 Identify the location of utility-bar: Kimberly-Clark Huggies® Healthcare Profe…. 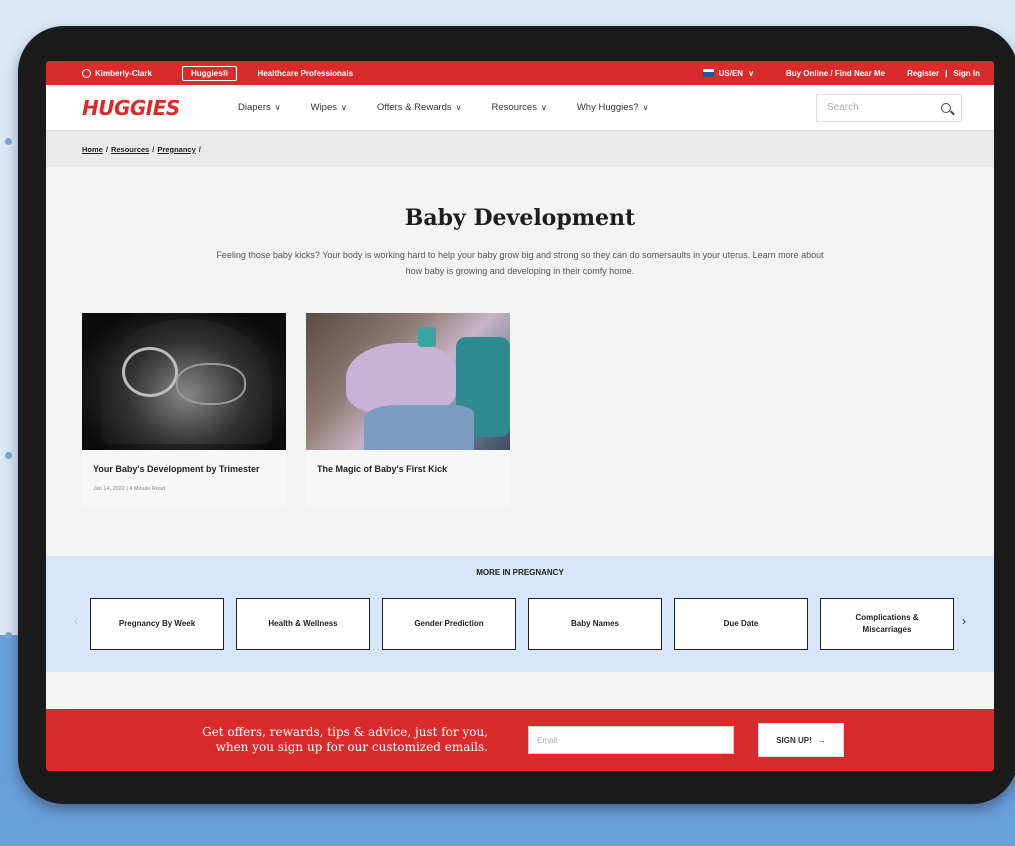
(520, 73).